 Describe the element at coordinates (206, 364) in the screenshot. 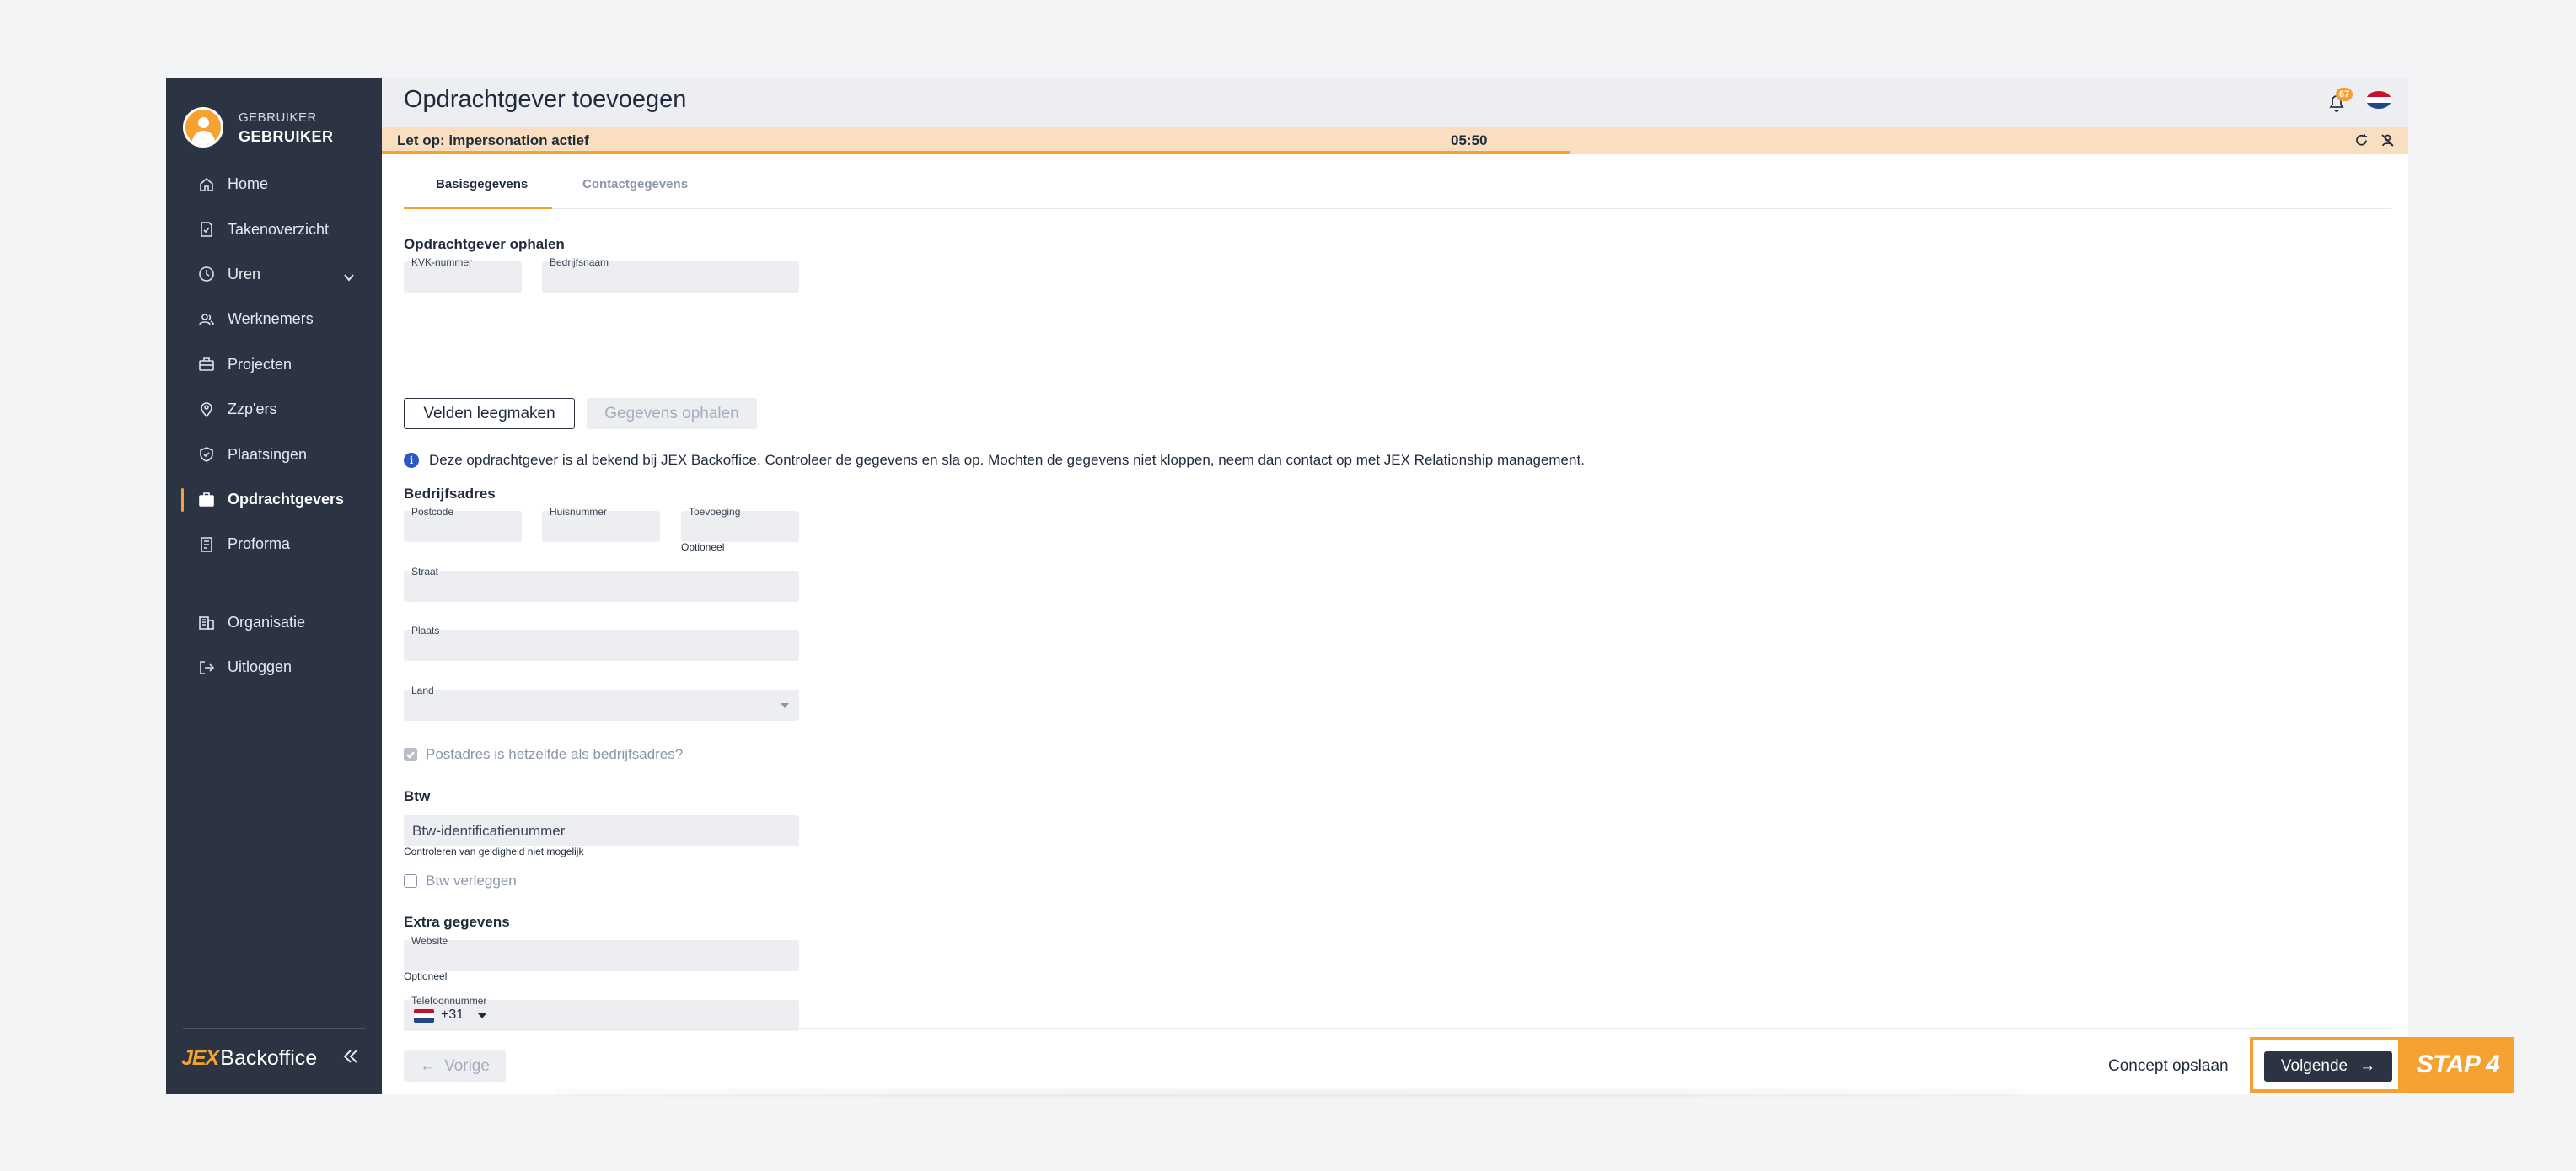

I see `briefcase-icon` at that location.